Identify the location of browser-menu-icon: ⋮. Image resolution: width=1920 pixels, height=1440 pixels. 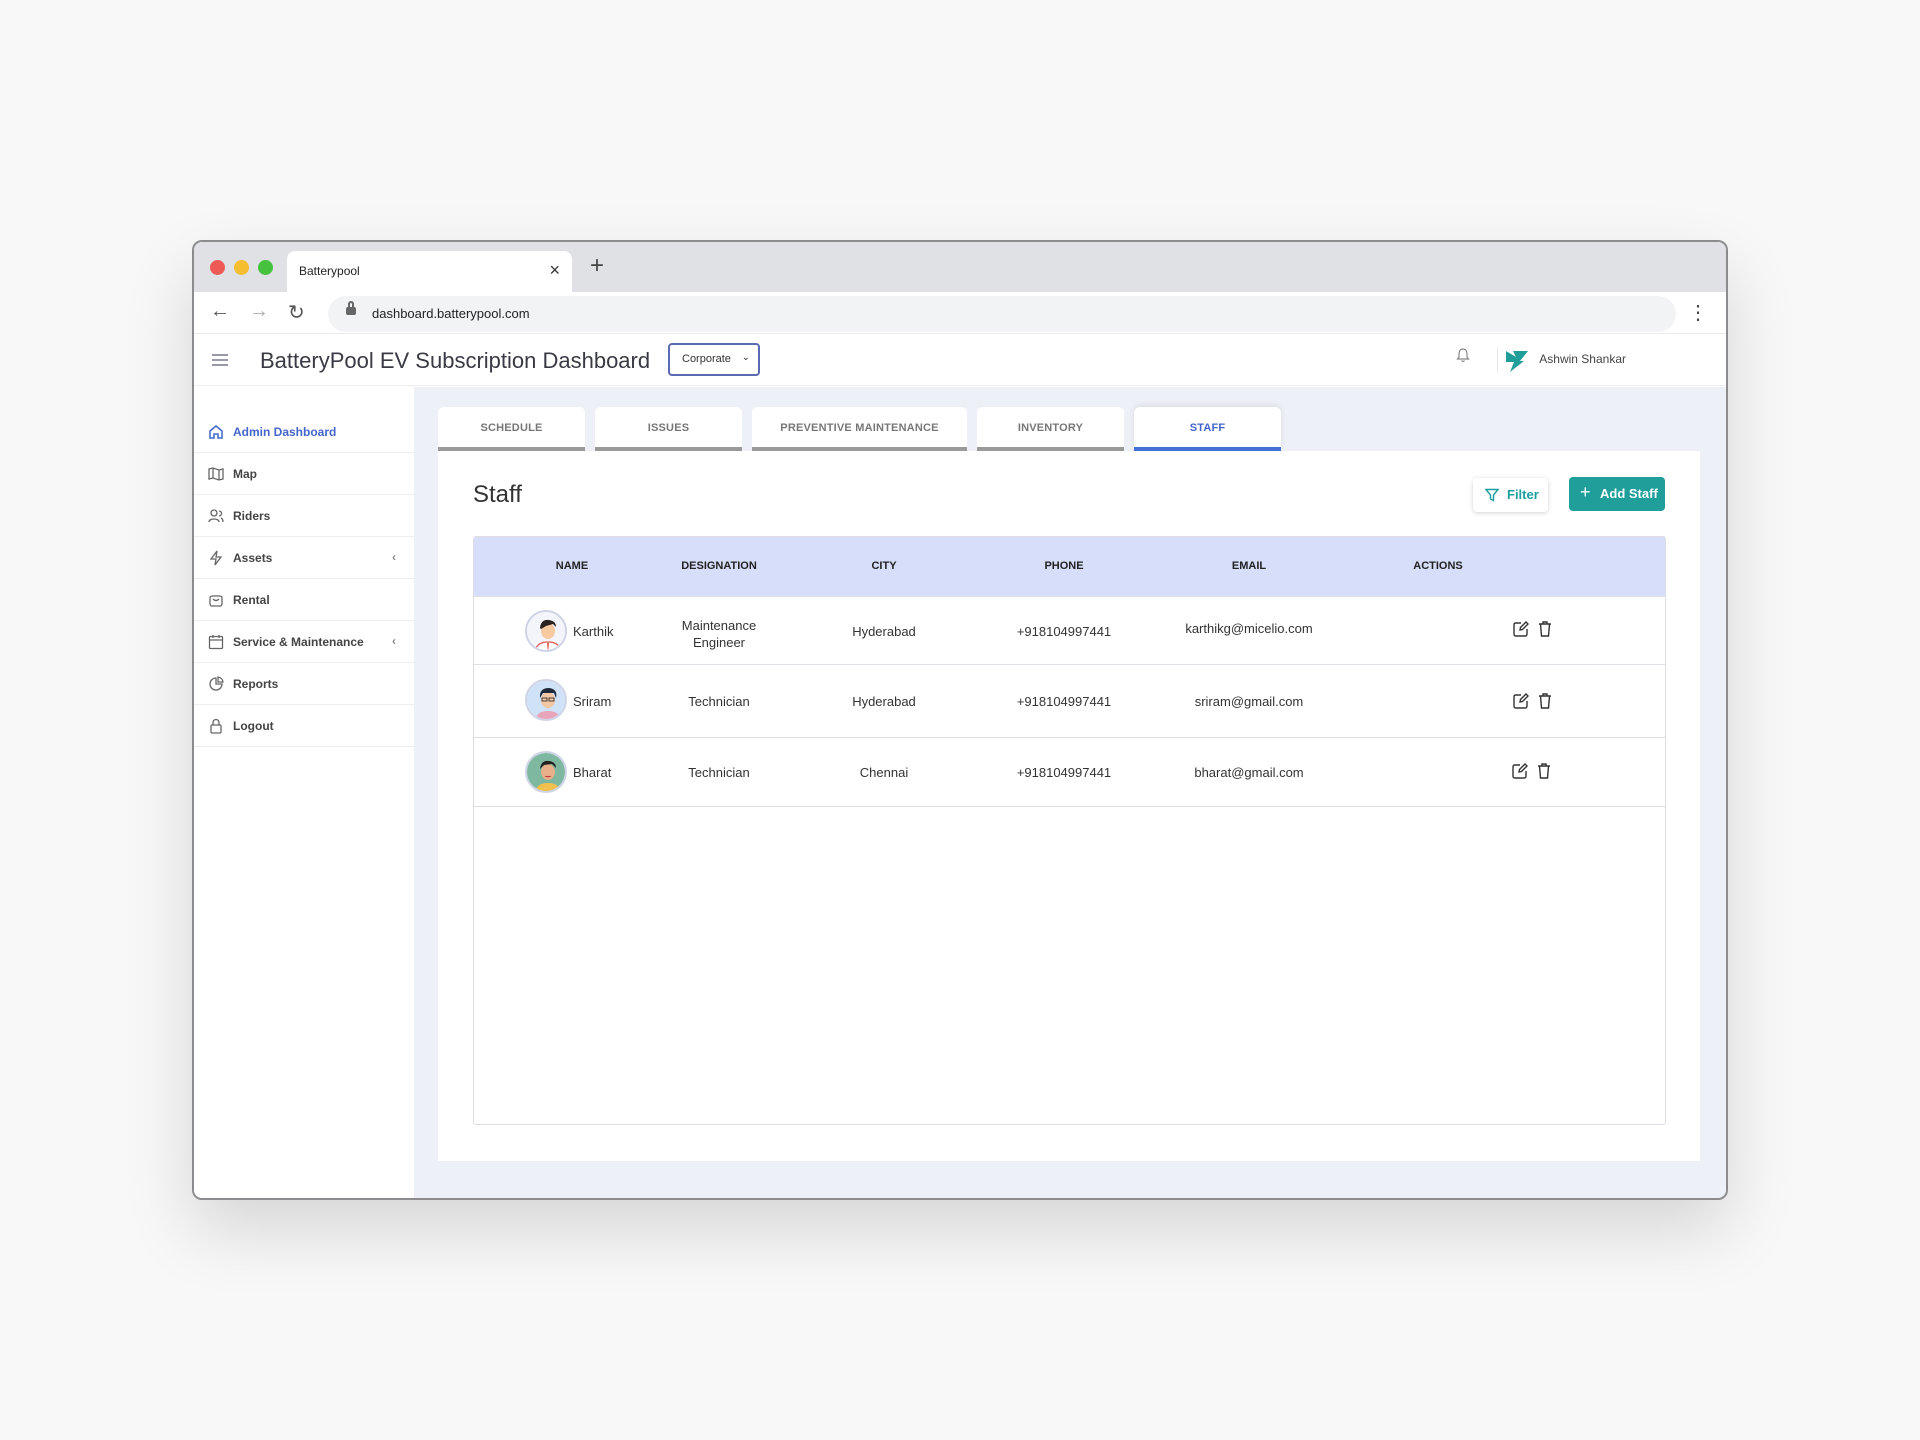
(1698, 312).